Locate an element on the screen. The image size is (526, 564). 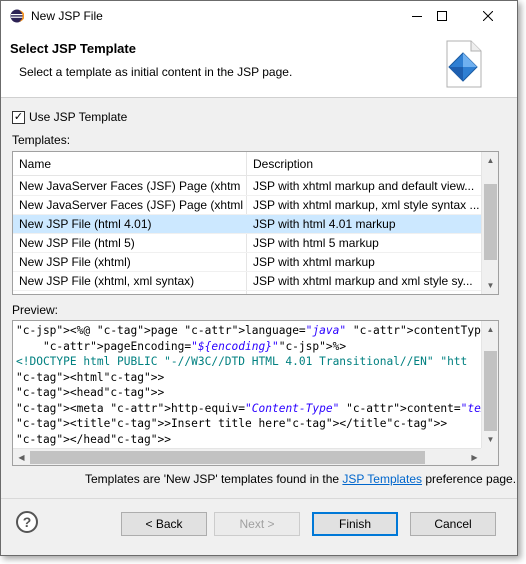
maximize-icon is located at coordinates (442, 16).